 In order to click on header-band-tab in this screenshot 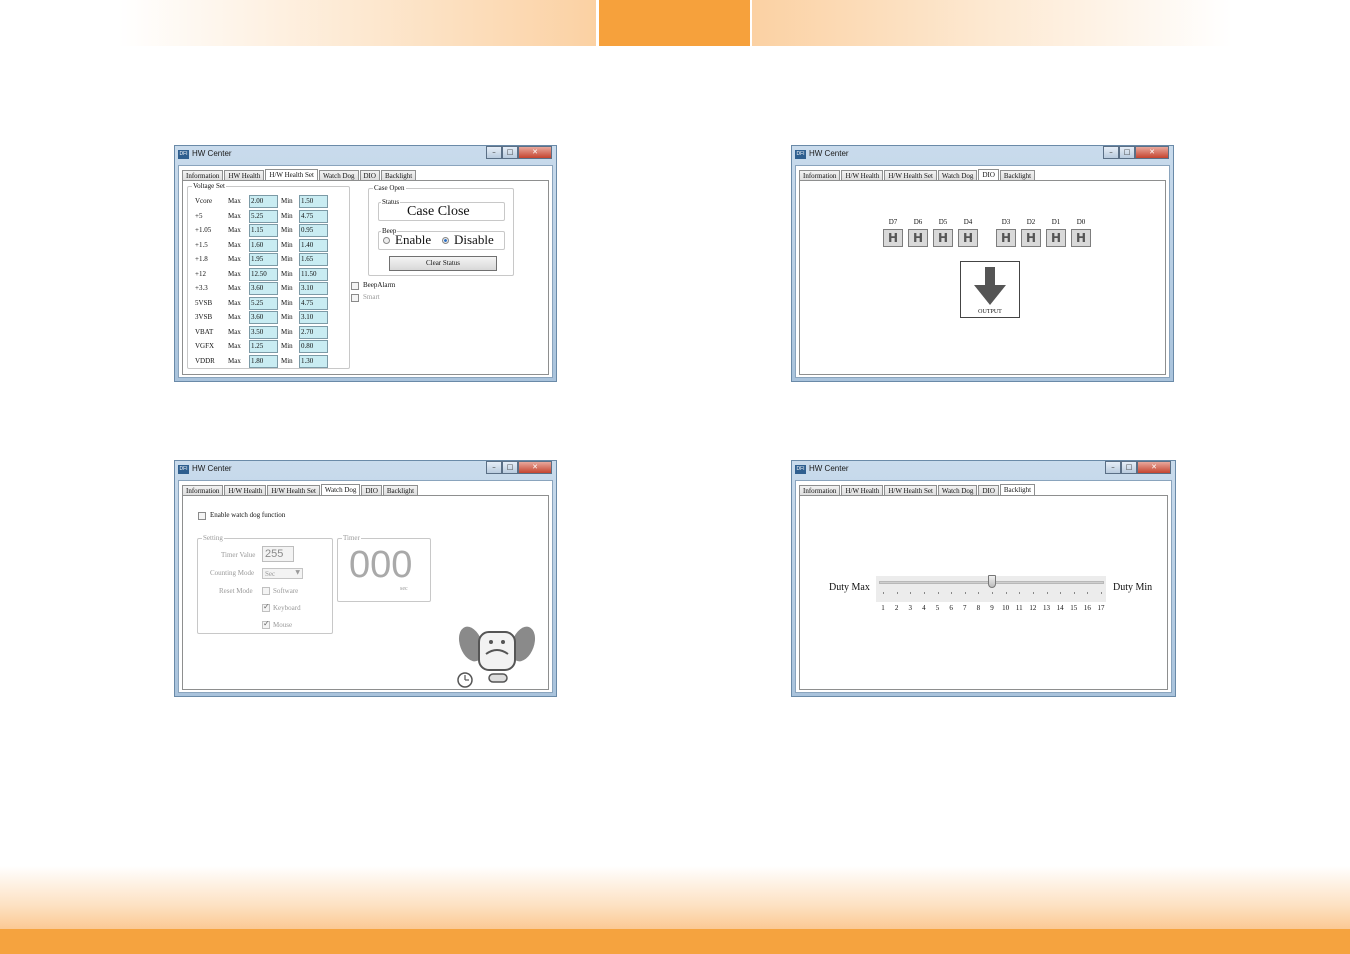, I will do `click(674, 23)`.